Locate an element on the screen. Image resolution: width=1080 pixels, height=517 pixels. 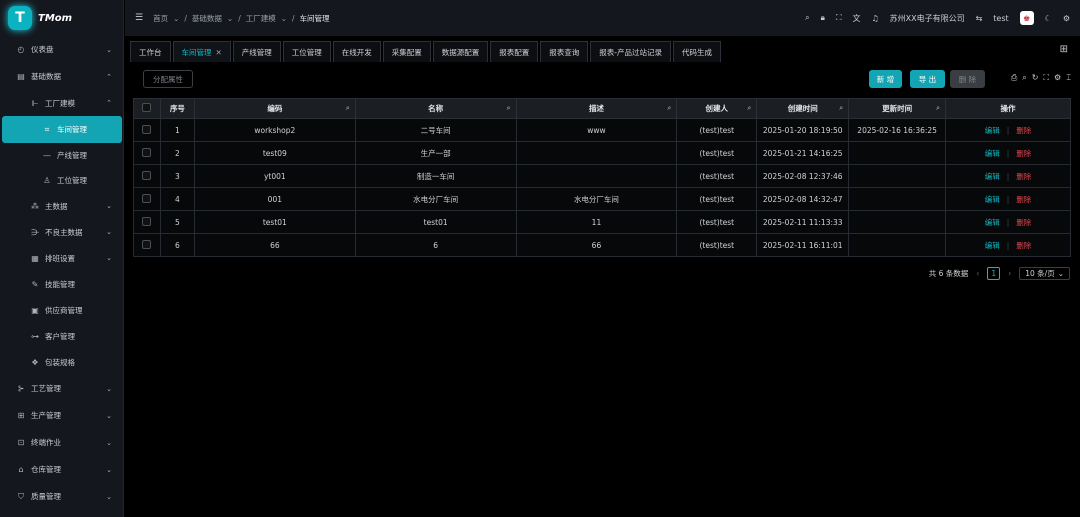
tab-collect-config: 采集配置 is located at coordinates (406, 51).